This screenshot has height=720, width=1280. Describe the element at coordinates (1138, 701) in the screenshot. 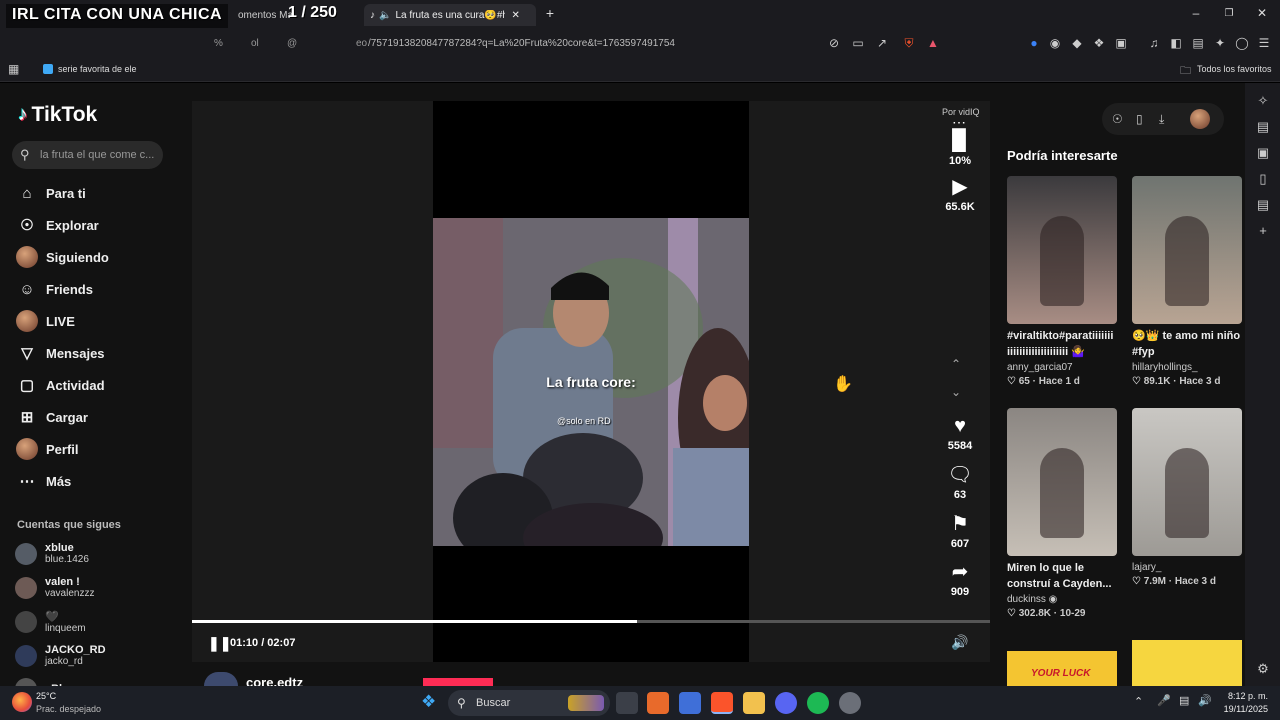

I see `chevron-up-icon: ⌃` at that location.